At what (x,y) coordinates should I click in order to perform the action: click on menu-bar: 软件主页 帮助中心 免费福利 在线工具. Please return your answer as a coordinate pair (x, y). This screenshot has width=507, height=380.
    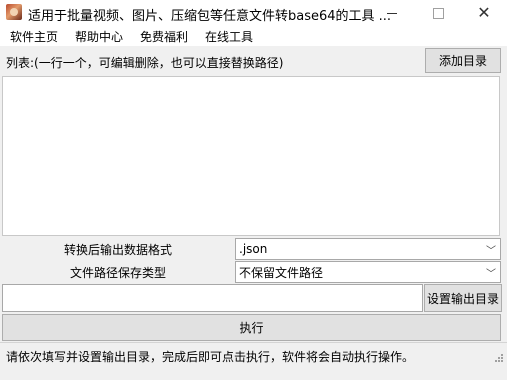
    Looking at the image, I should click on (253, 36).